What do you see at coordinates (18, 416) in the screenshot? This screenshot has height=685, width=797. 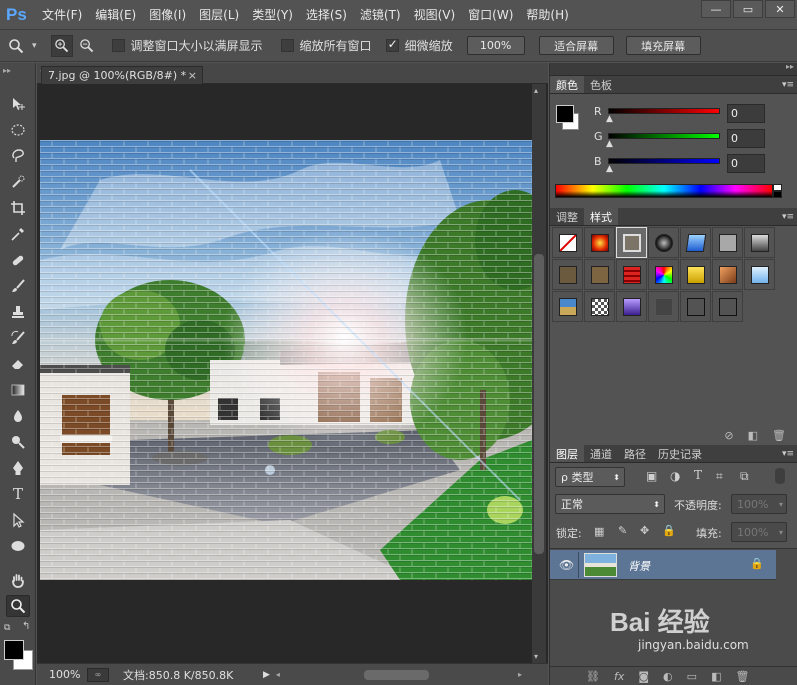 I see `blur-tool-icon` at bounding box center [18, 416].